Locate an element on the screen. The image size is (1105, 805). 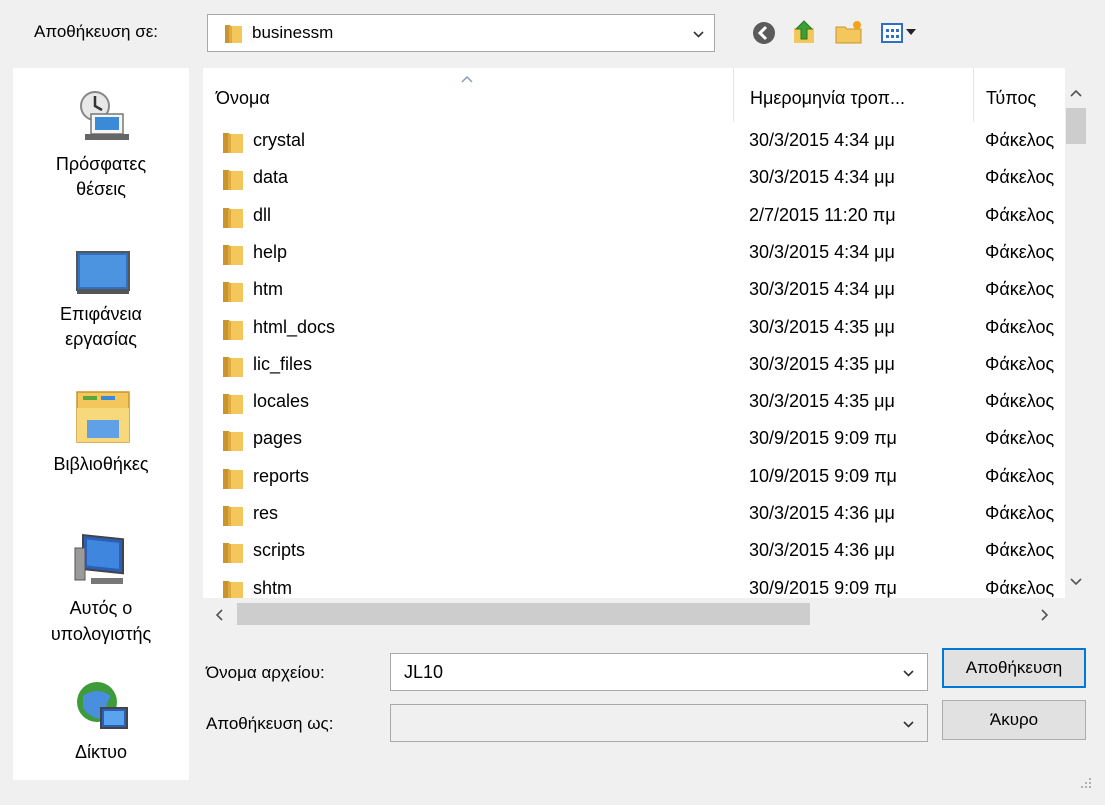
file-name: html_docs is located at coordinates (294, 326).